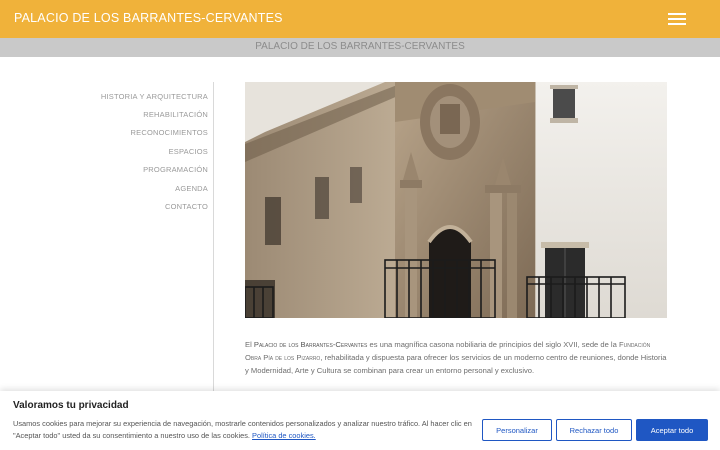  What do you see at coordinates (249, 344) in the screenshot?
I see `intro-prefix: El` at bounding box center [249, 344].